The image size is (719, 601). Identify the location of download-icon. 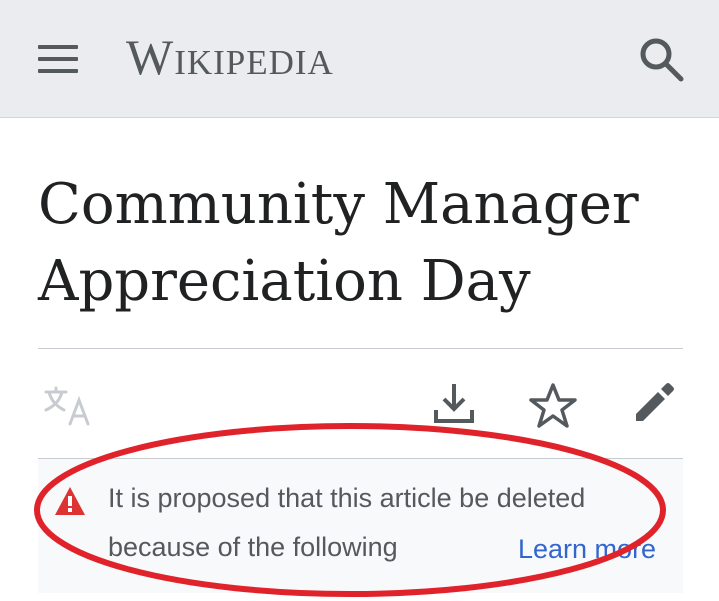
(454, 403).